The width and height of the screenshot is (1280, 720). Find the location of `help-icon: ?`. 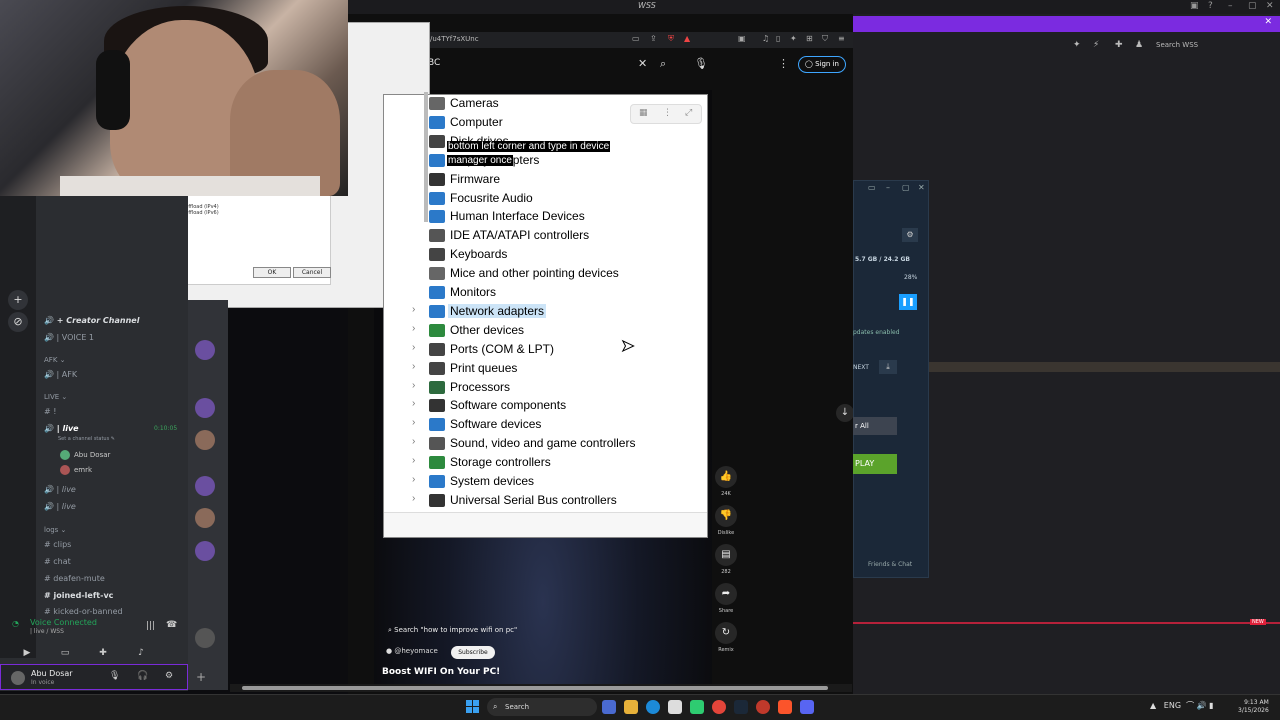

help-icon: ? is located at coordinates (1210, 6).